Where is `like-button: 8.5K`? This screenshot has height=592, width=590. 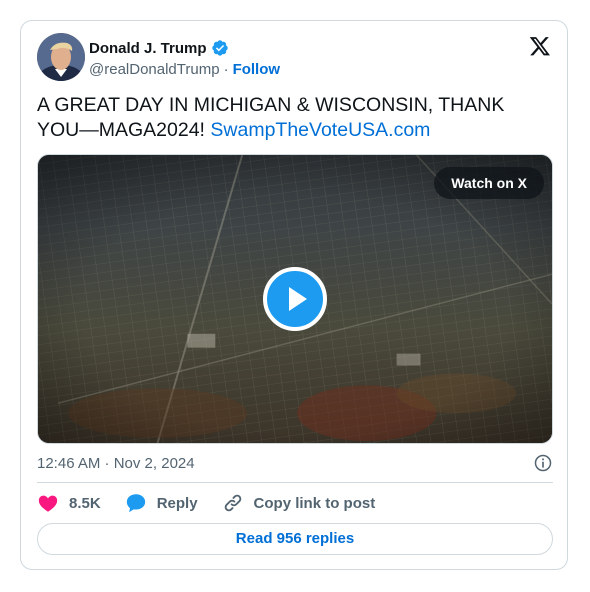 like-button: 8.5K is located at coordinates (69, 503).